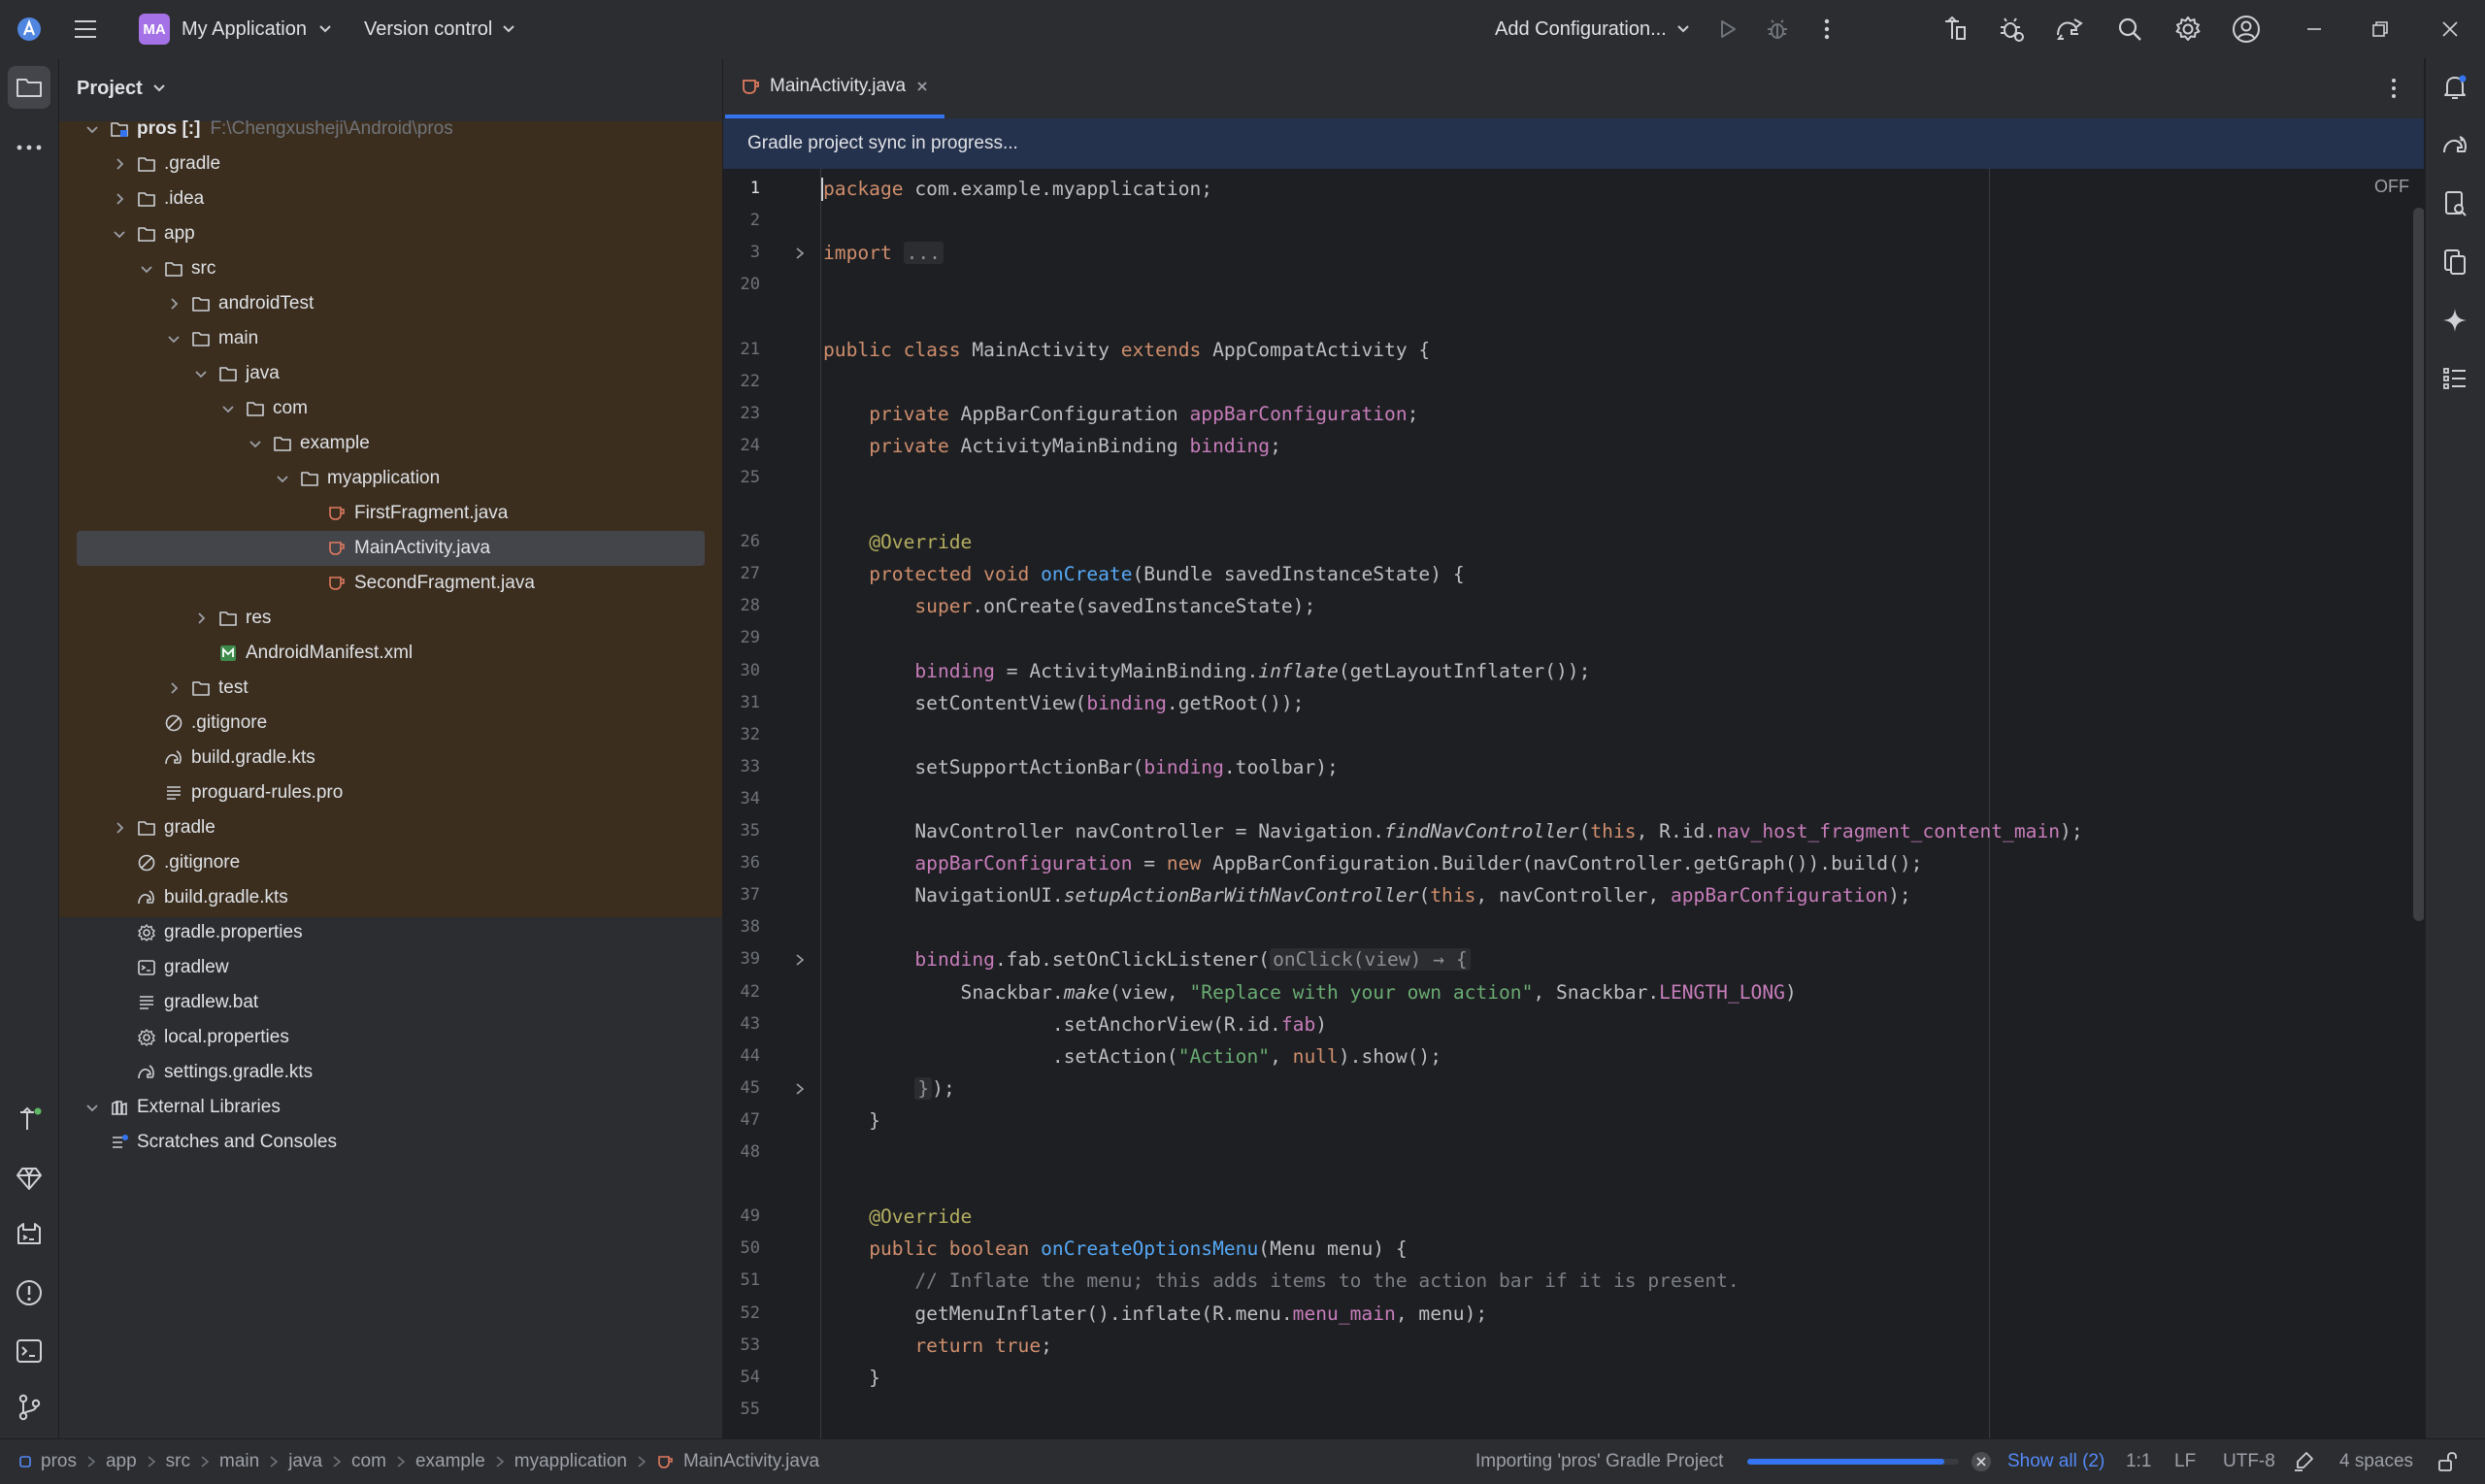 The width and height of the screenshot is (2485, 1484). I want to click on project-tool-icon, so click(29, 87).